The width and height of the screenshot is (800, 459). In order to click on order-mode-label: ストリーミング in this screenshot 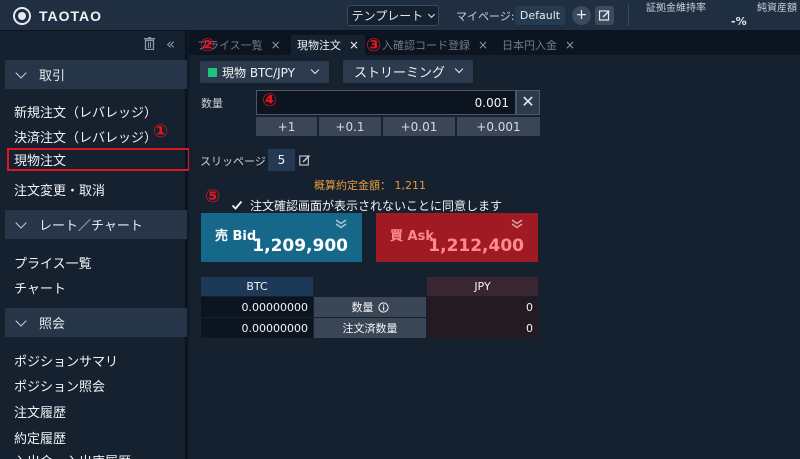, I will do `click(400, 73)`.